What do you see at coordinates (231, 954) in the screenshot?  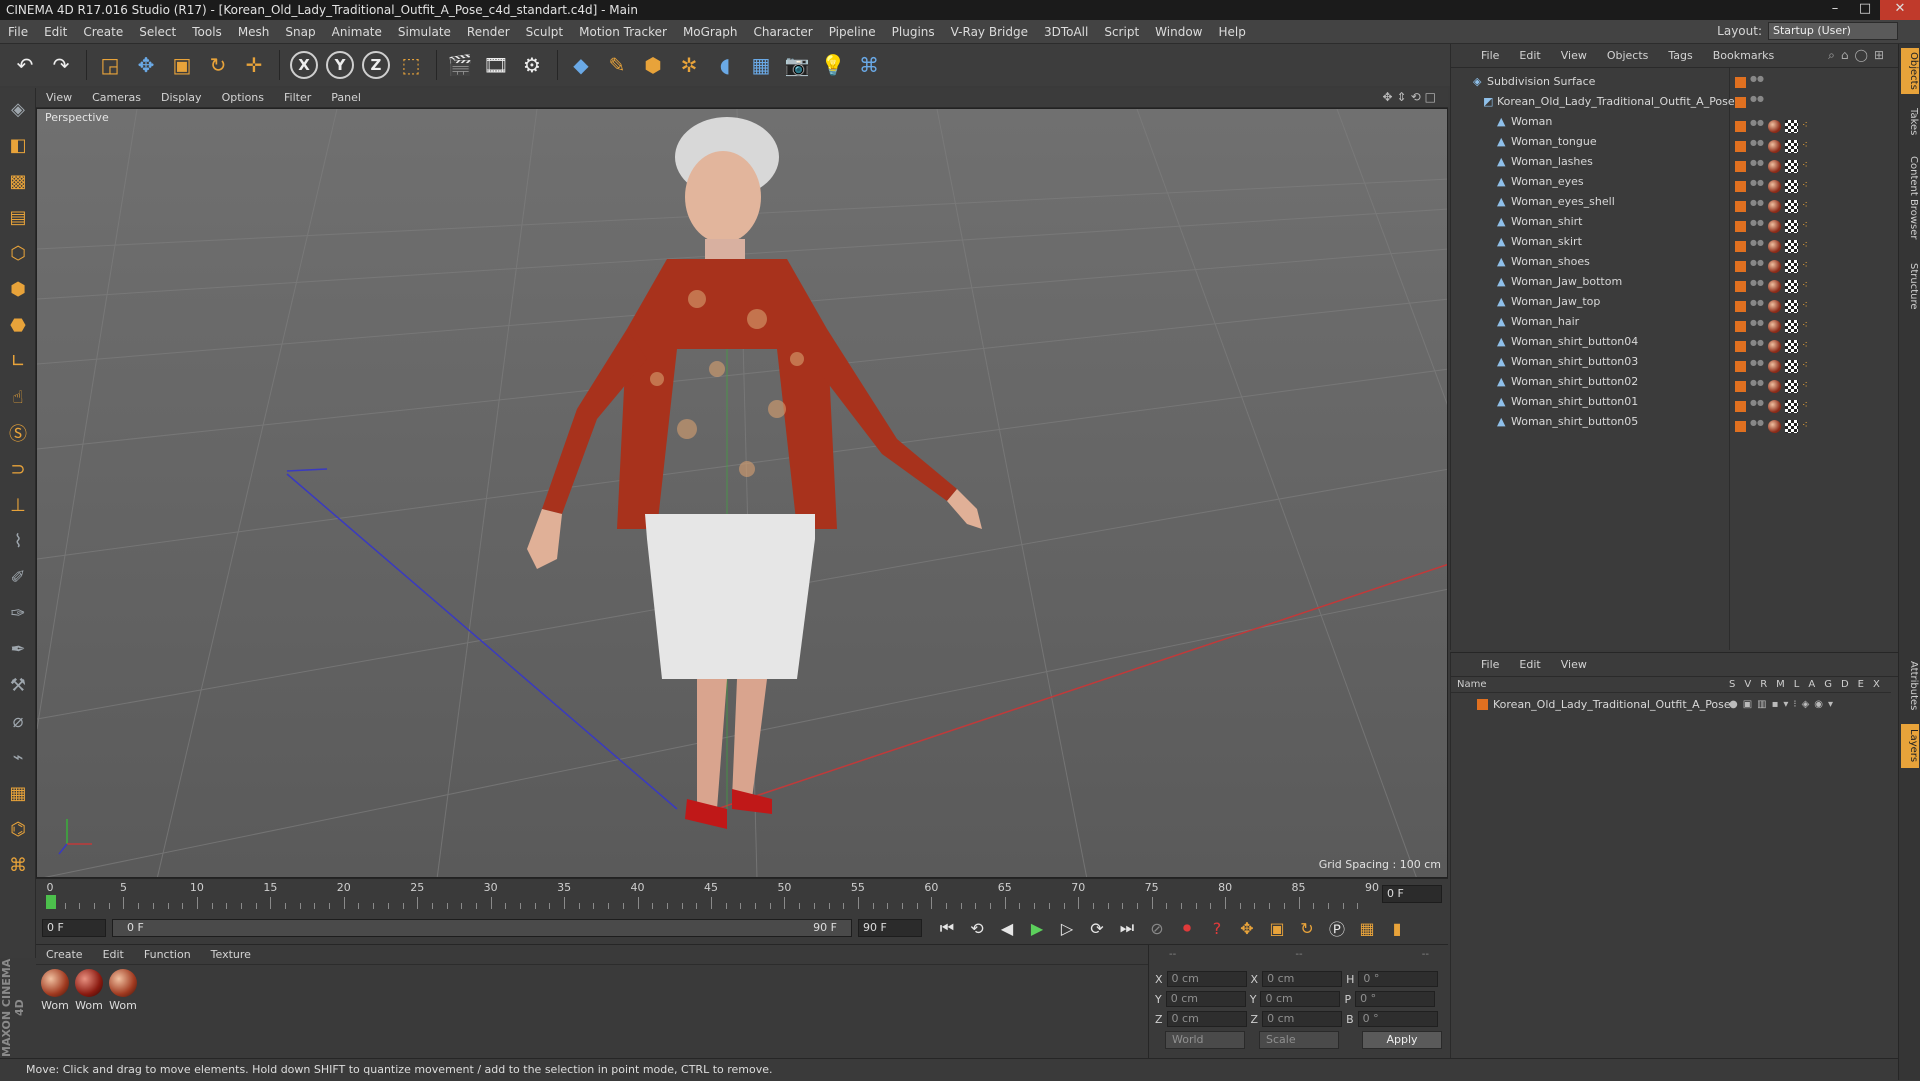 I see `material-menu-texture: Texture` at bounding box center [231, 954].